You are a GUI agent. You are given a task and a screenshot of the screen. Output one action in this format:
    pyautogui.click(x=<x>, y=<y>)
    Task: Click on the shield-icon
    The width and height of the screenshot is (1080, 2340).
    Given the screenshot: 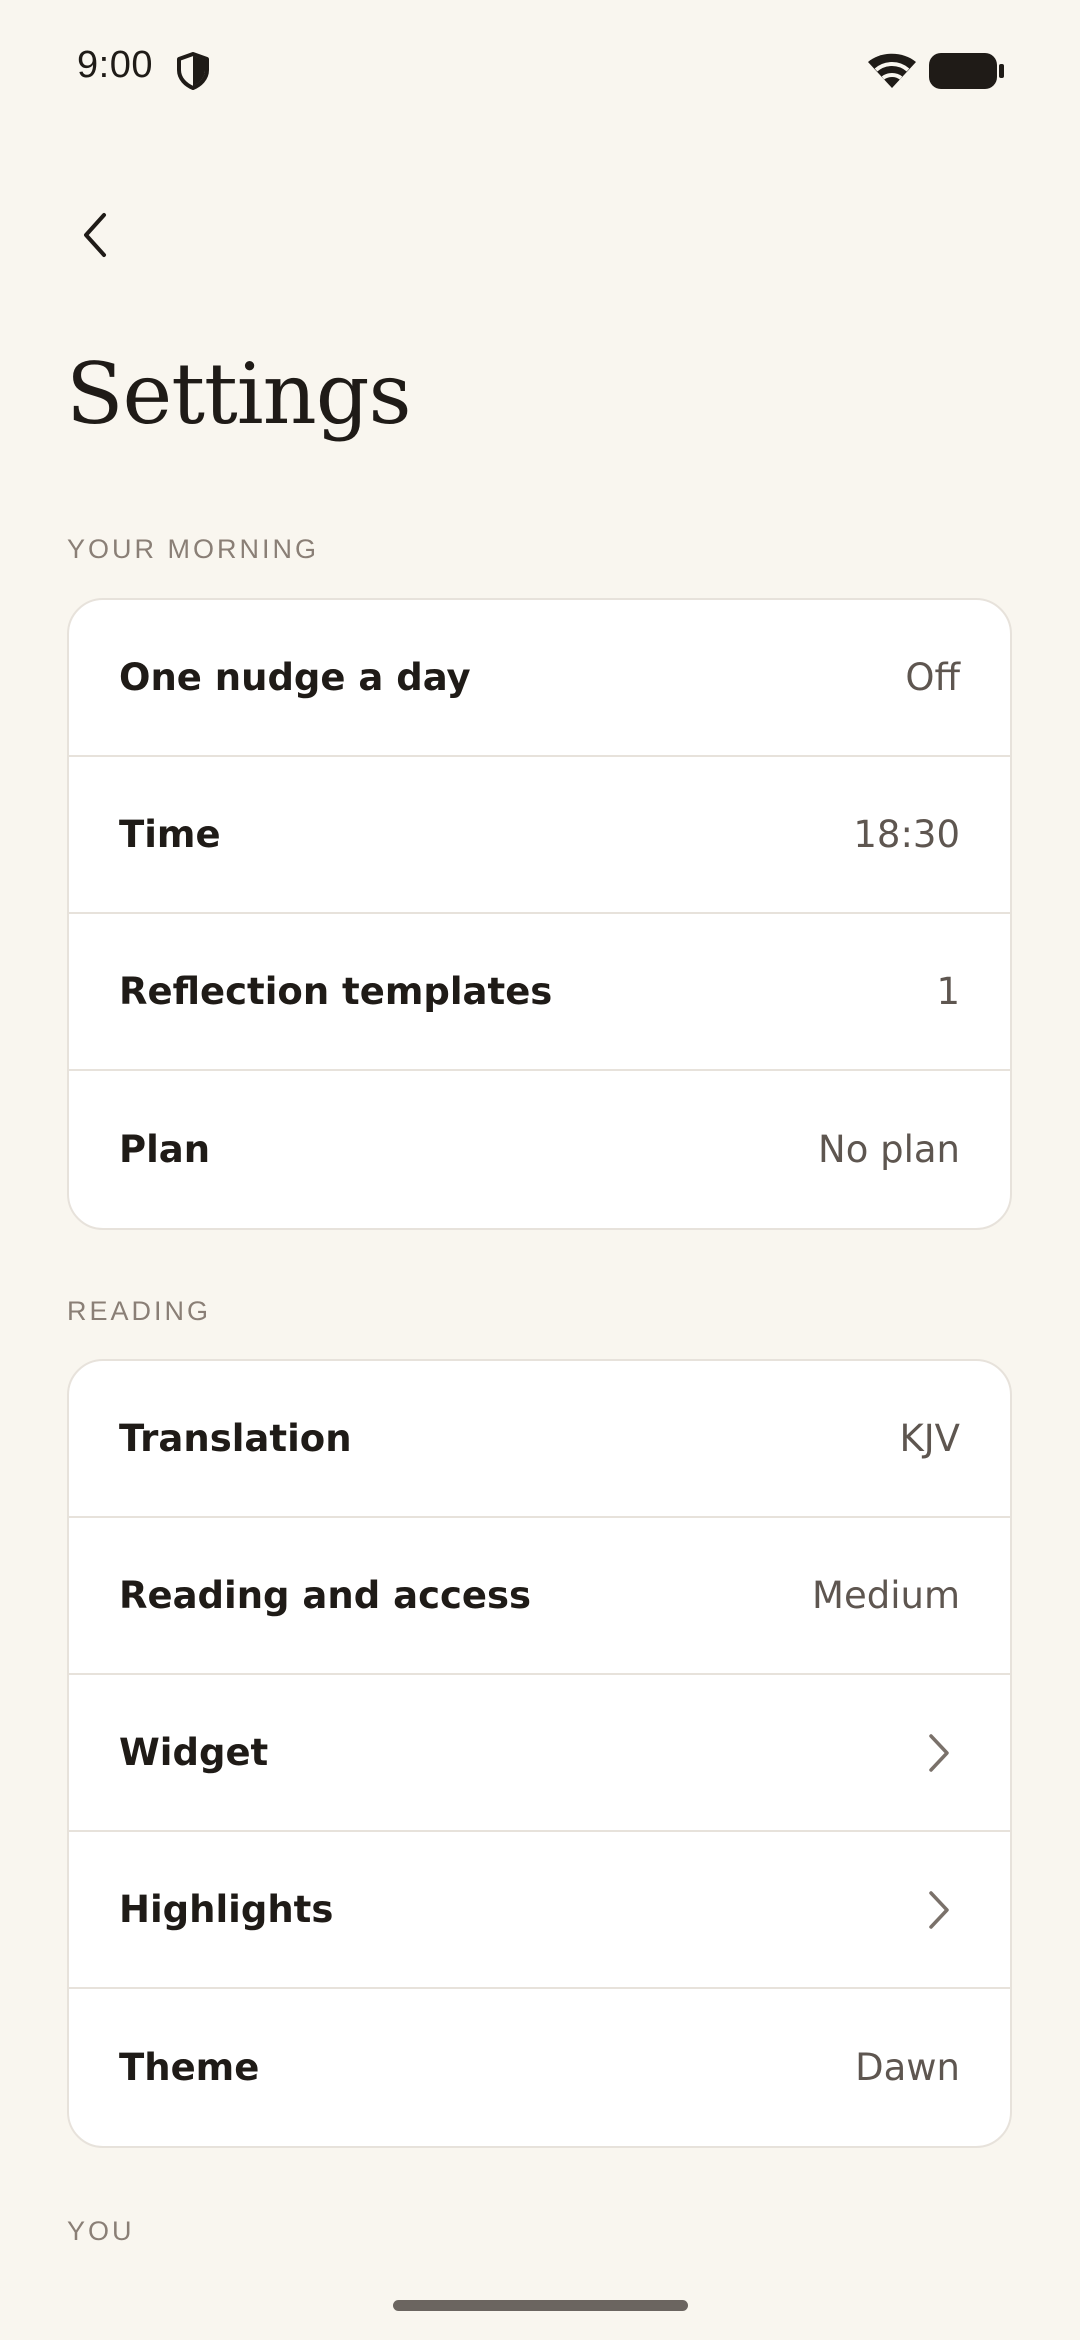 What is the action you would take?
    pyautogui.click(x=193, y=71)
    